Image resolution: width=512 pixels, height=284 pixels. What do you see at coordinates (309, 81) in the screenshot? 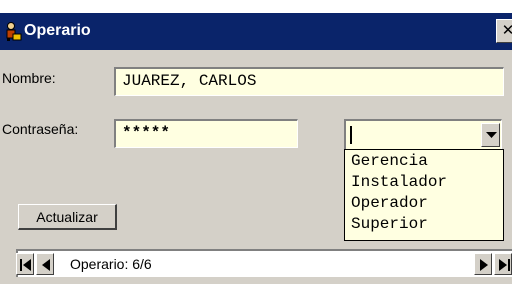
I see `nombre-field: JUAREZ, CARLOS` at bounding box center [309, 81].